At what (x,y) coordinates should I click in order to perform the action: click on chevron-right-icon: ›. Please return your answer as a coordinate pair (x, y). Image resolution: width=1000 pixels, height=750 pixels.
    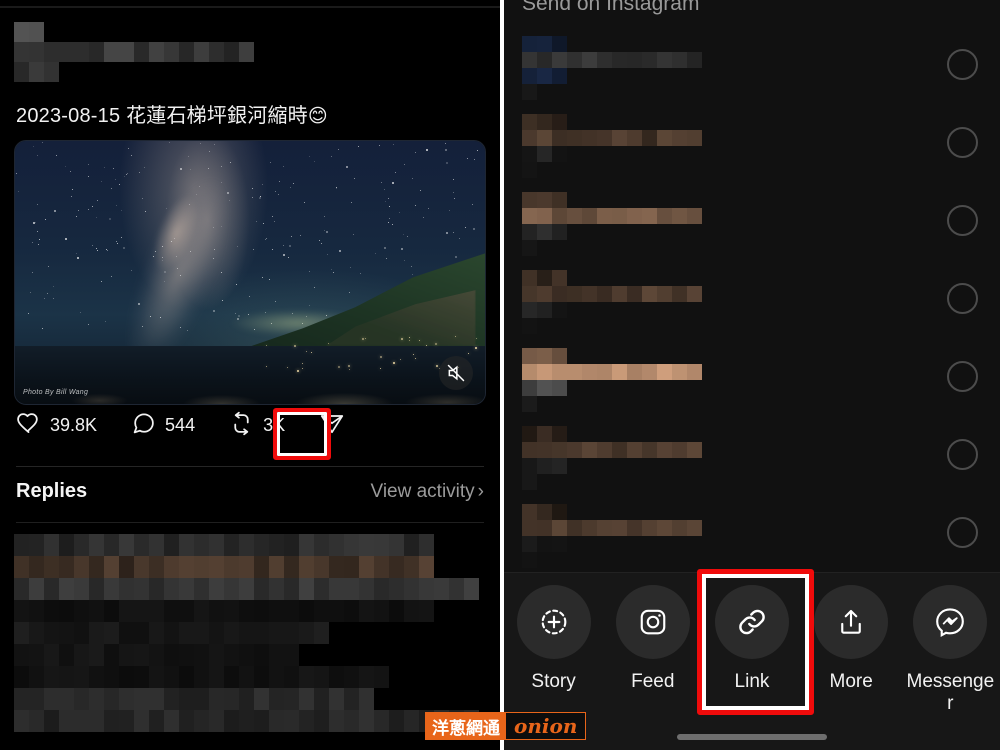
    Looking at the image, I should click on (480, 491).